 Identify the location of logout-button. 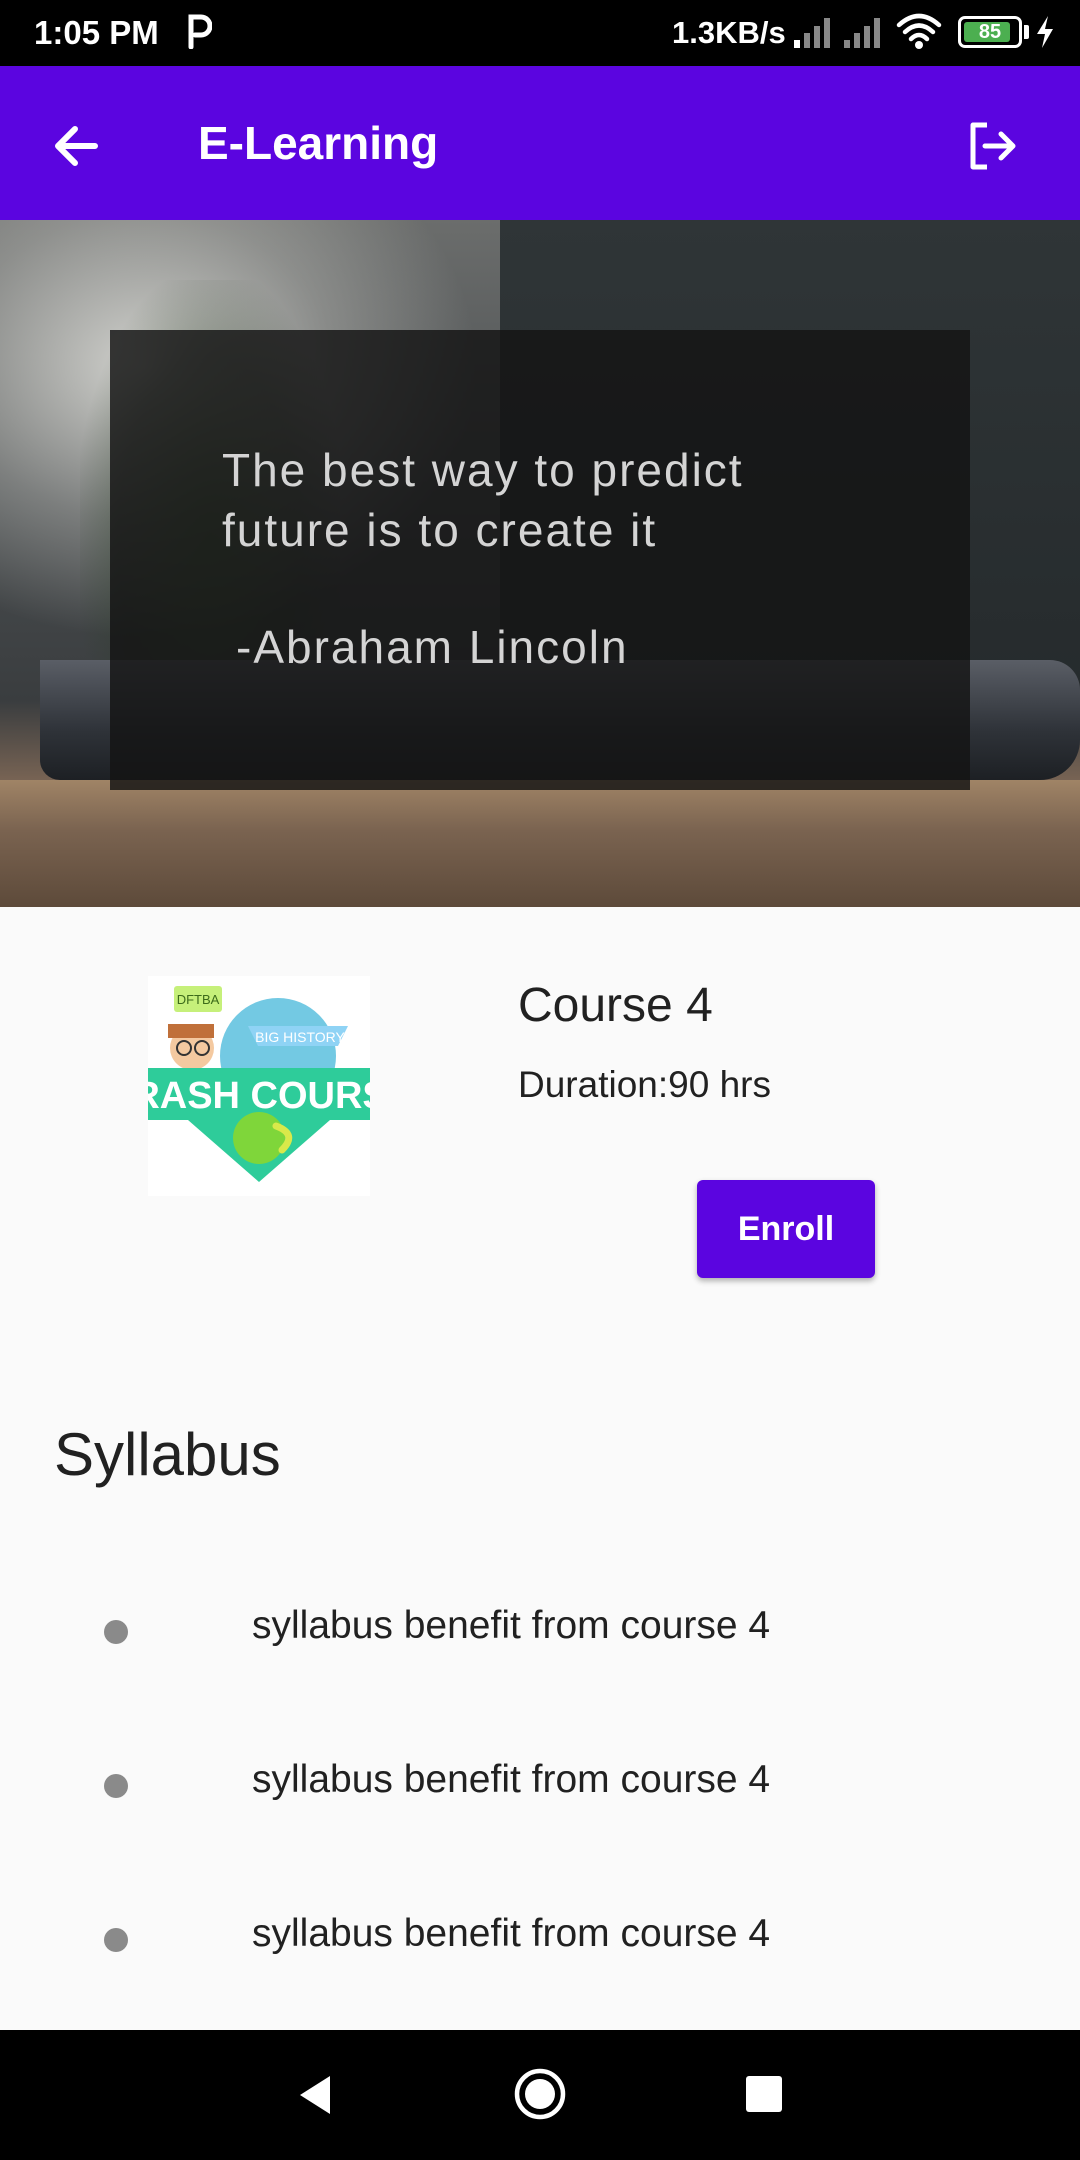
(992, 146).